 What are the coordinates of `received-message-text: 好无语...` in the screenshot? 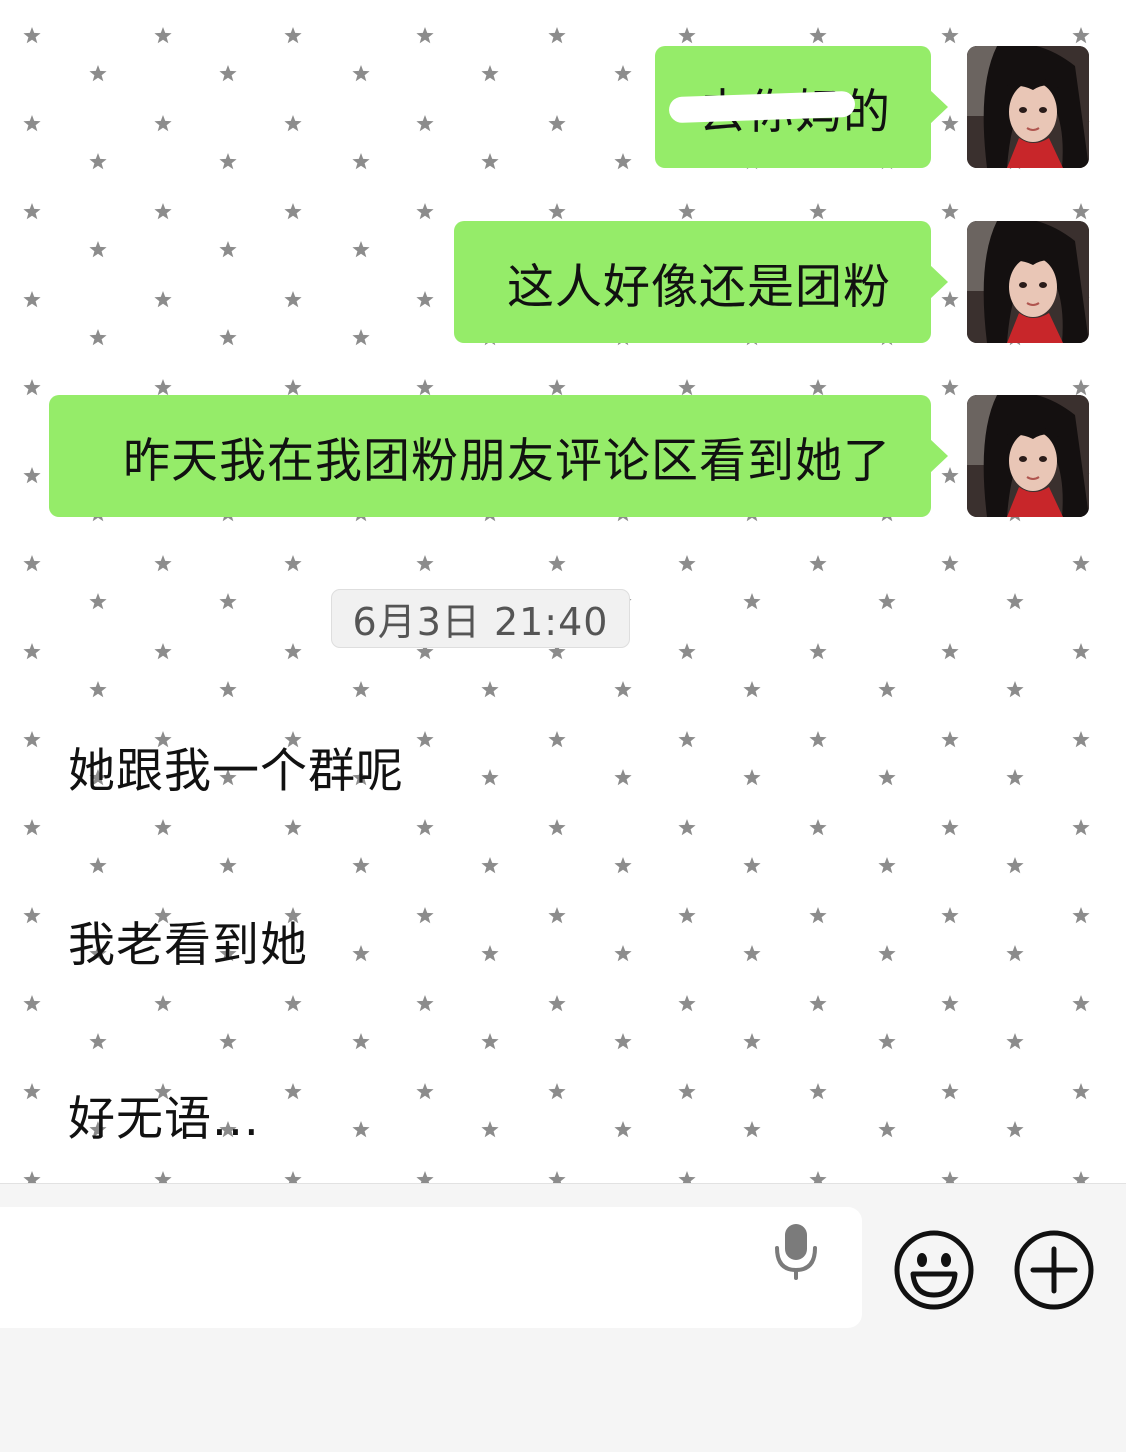 It's located at (164, 1114).